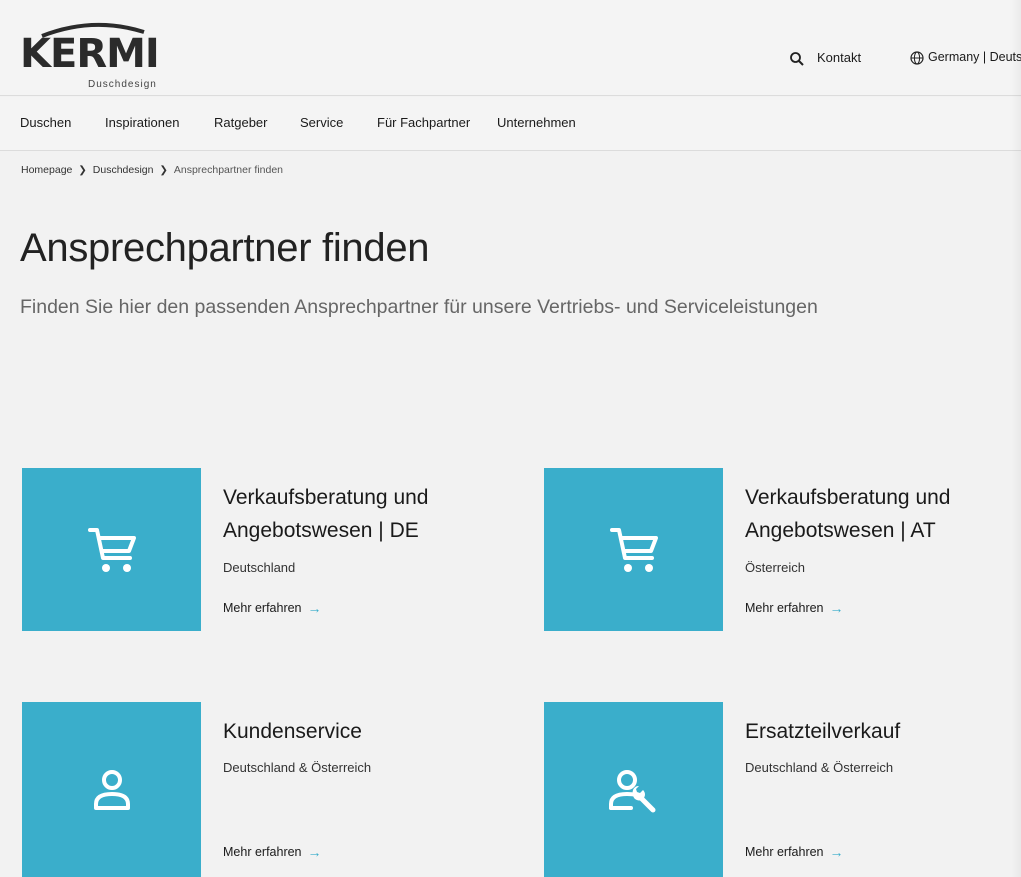 This screenshot has width=1021, height=877. I want to click on contact-link: Kontakt, so click(839, 57).